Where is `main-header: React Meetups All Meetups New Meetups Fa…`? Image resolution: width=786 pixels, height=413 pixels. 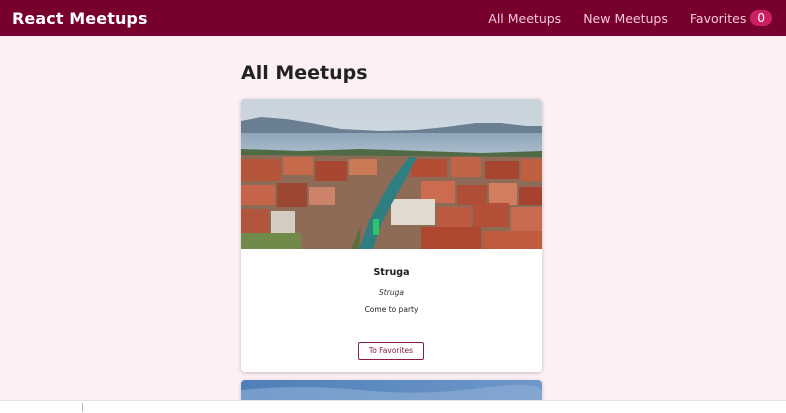
main-header: React Meetups All Meetups New Meetups Fa… is located at coordinates (393, 18).